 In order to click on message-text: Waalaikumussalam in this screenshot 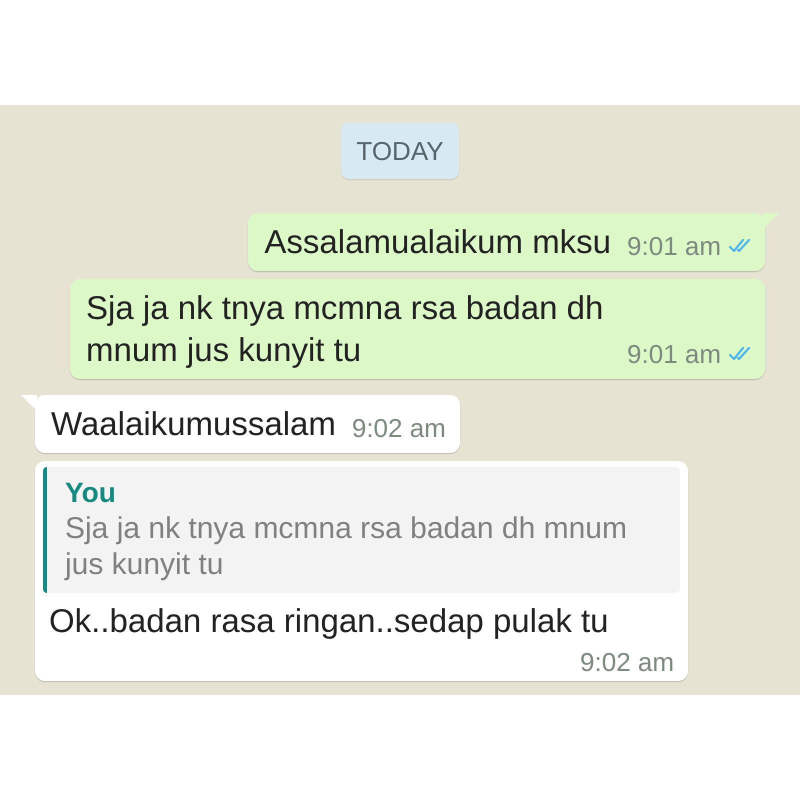, I will do `click(193, 424)`.